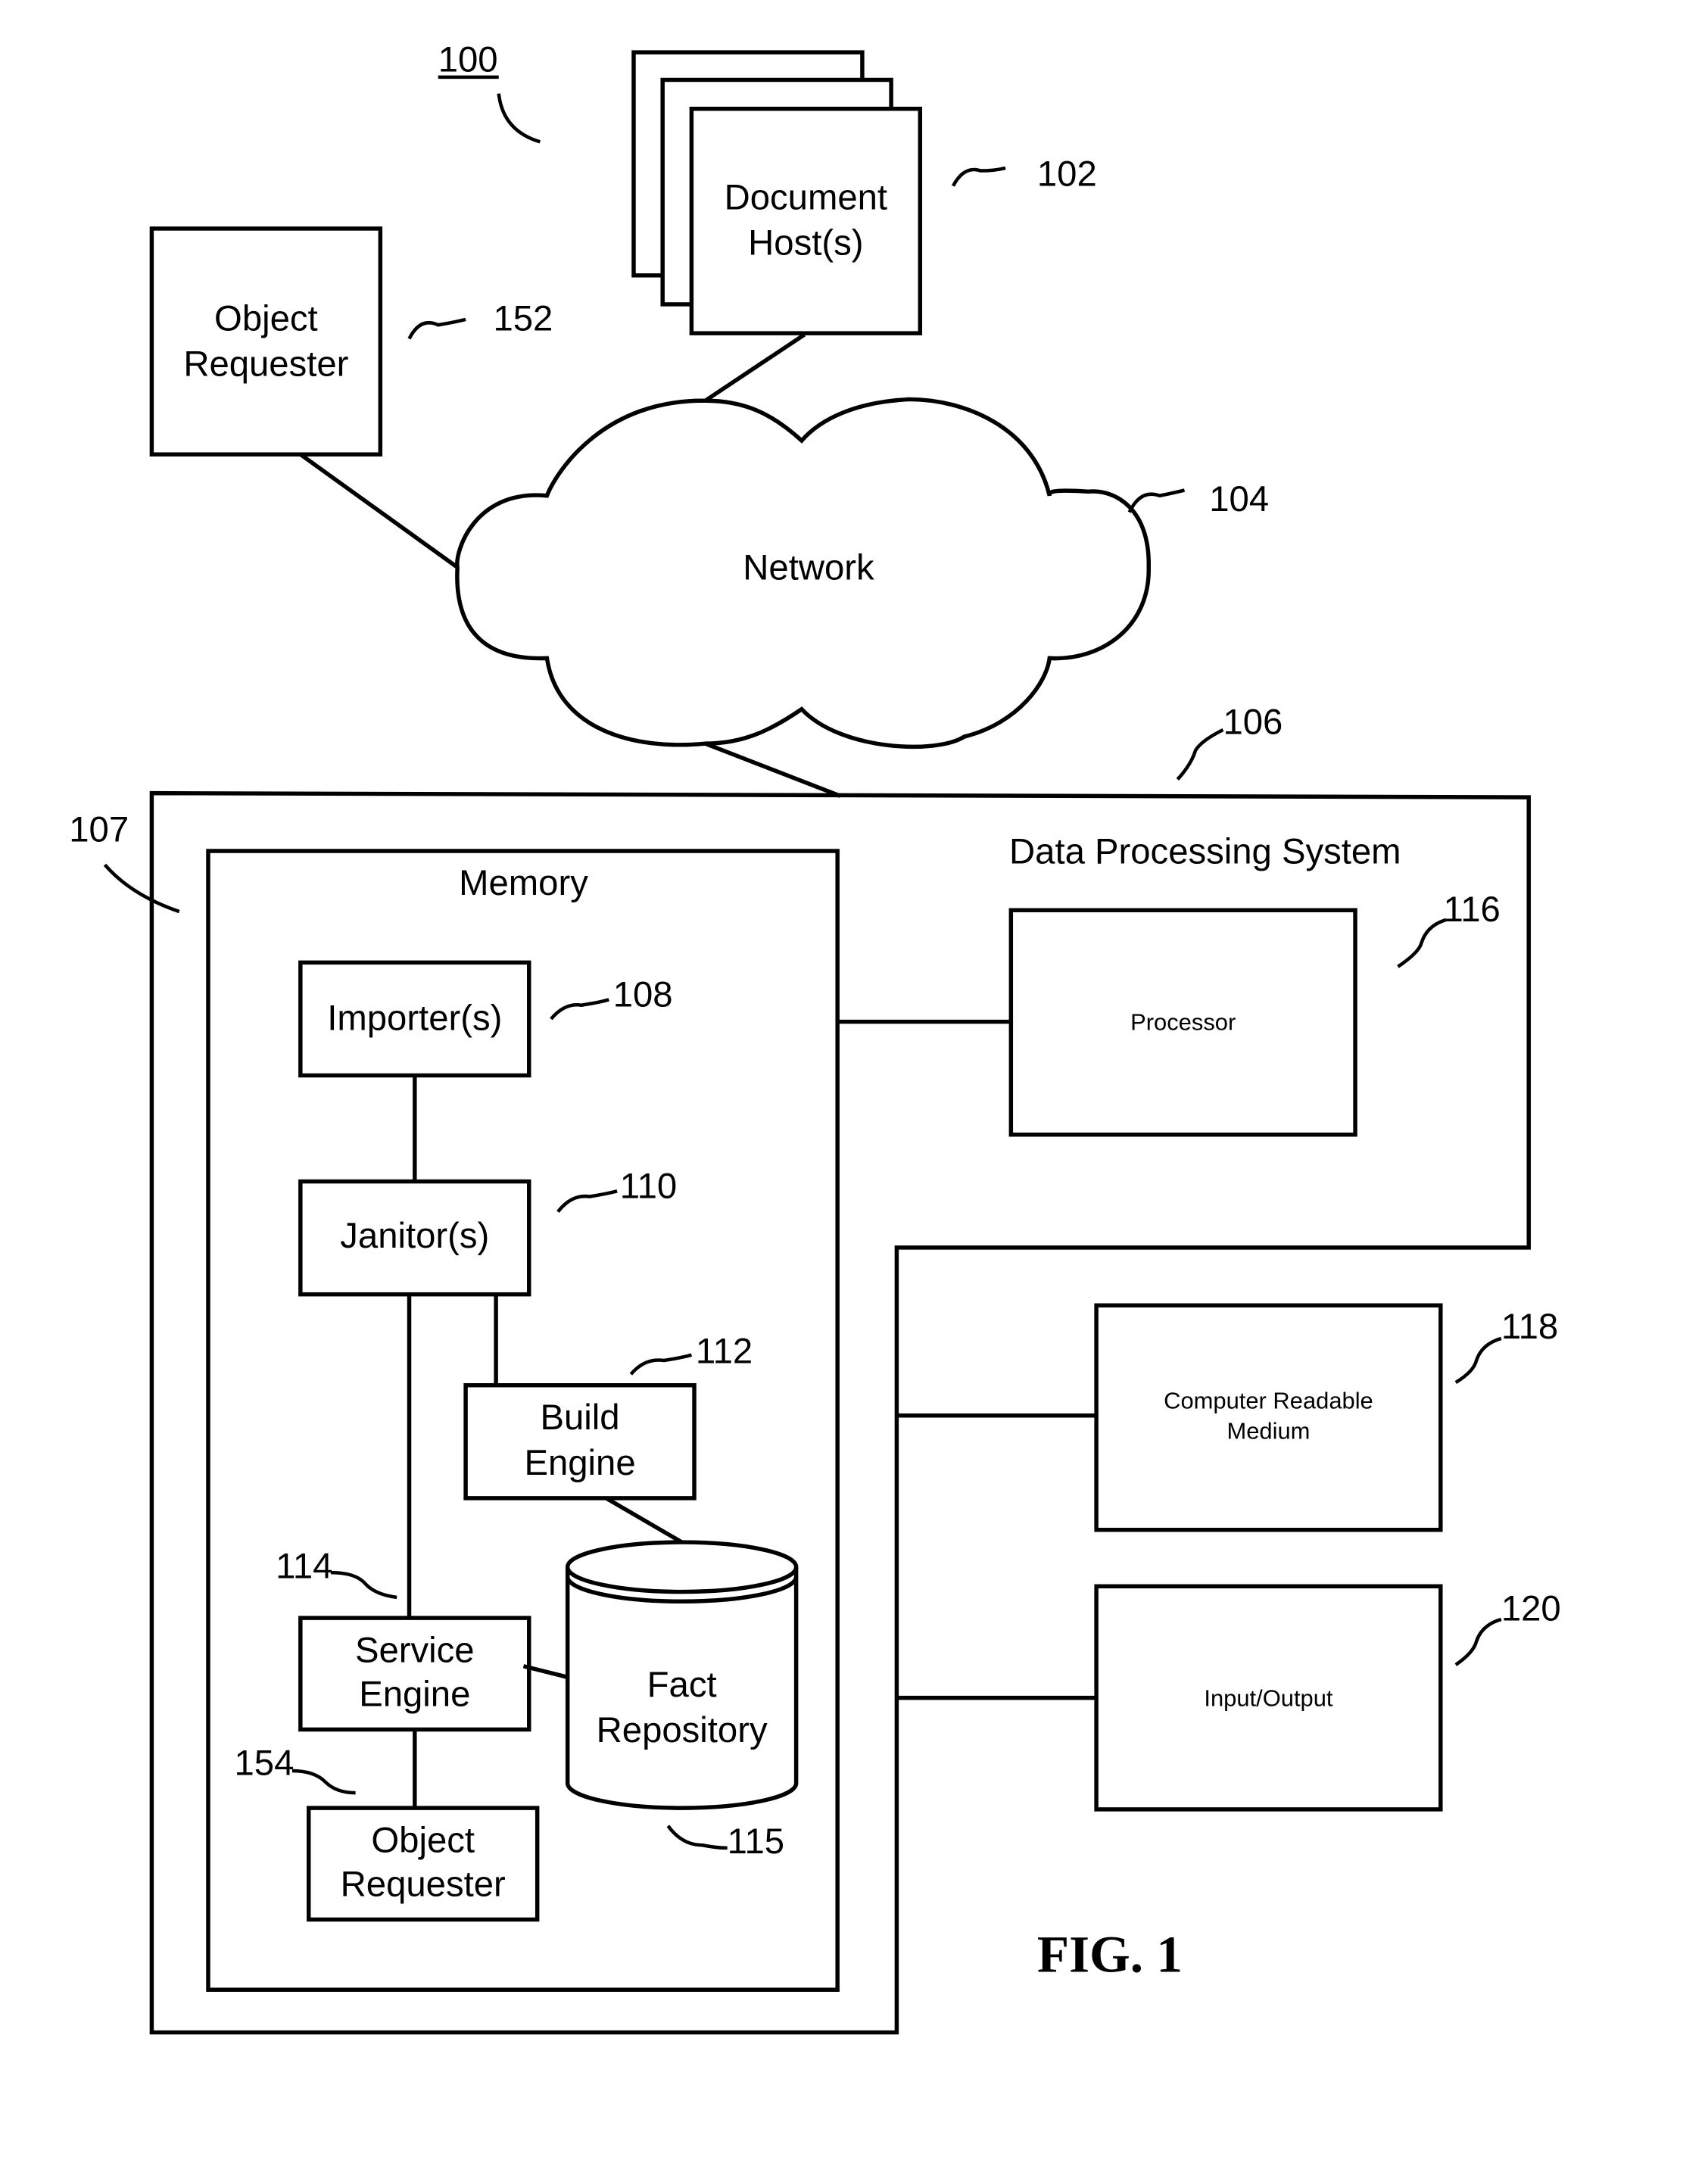  Describe the element at coordinates (1067, 174) in the screenshot. I see `ref-102: 102` at that location.